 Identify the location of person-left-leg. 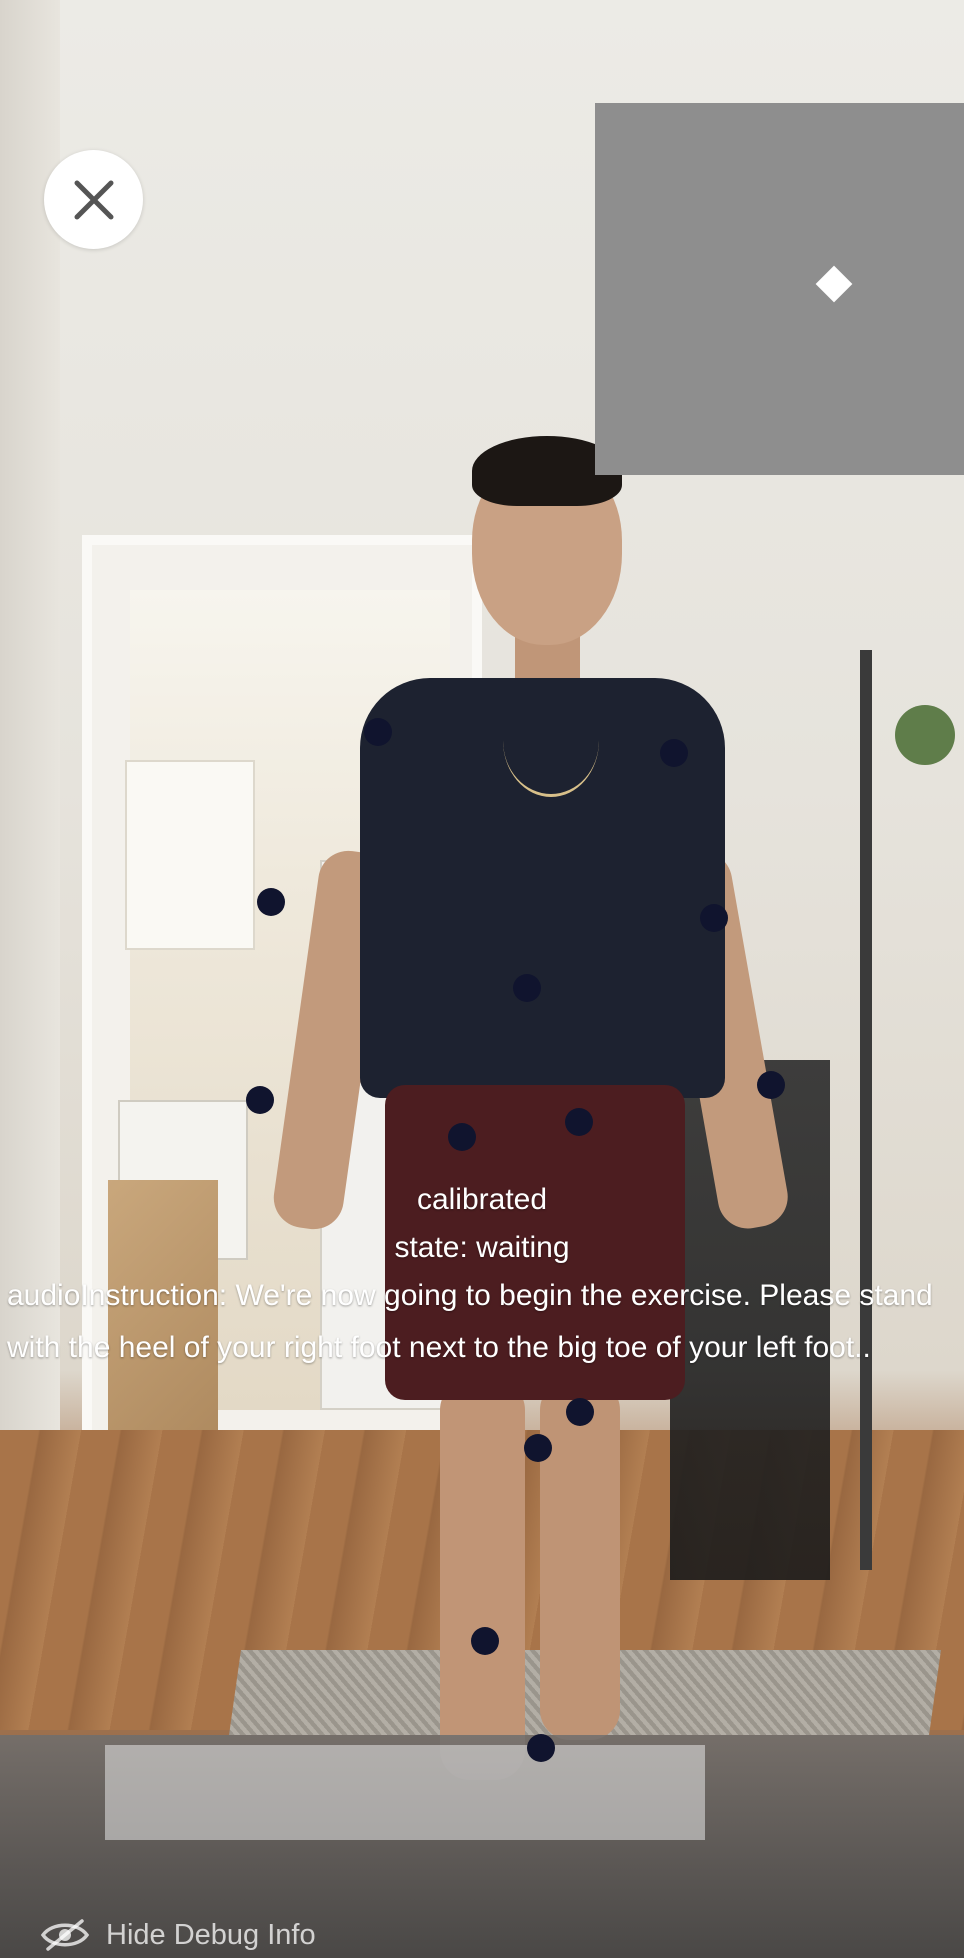
(482, 1580).